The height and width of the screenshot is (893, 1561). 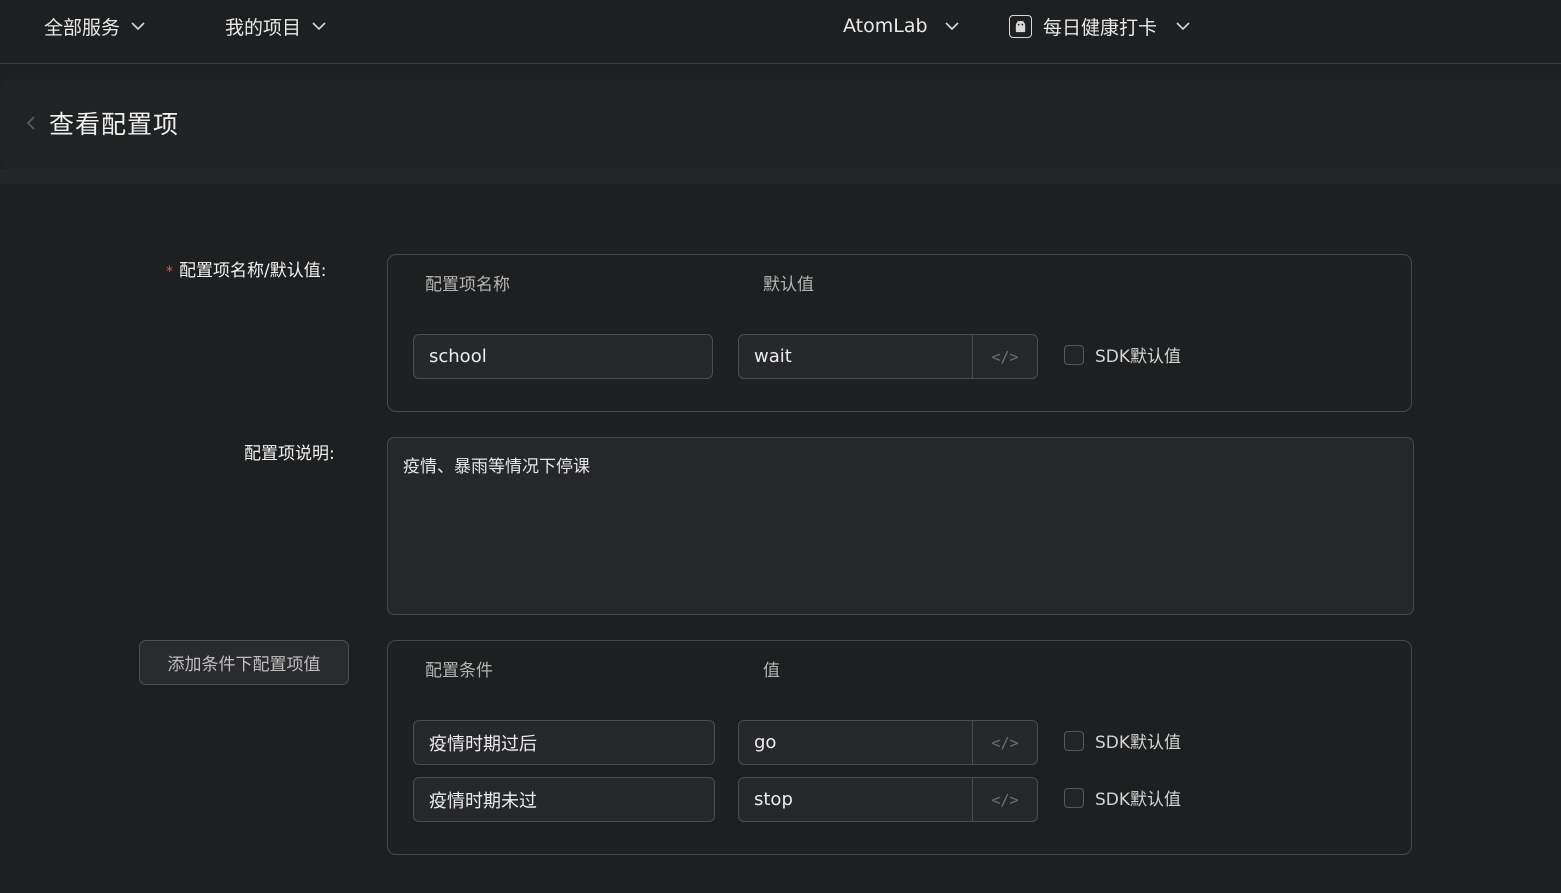 What do you see at coordinates (788, 285) in the screenshot?
I see `column-header-default: 默认值` at bounding box center [788, 285].